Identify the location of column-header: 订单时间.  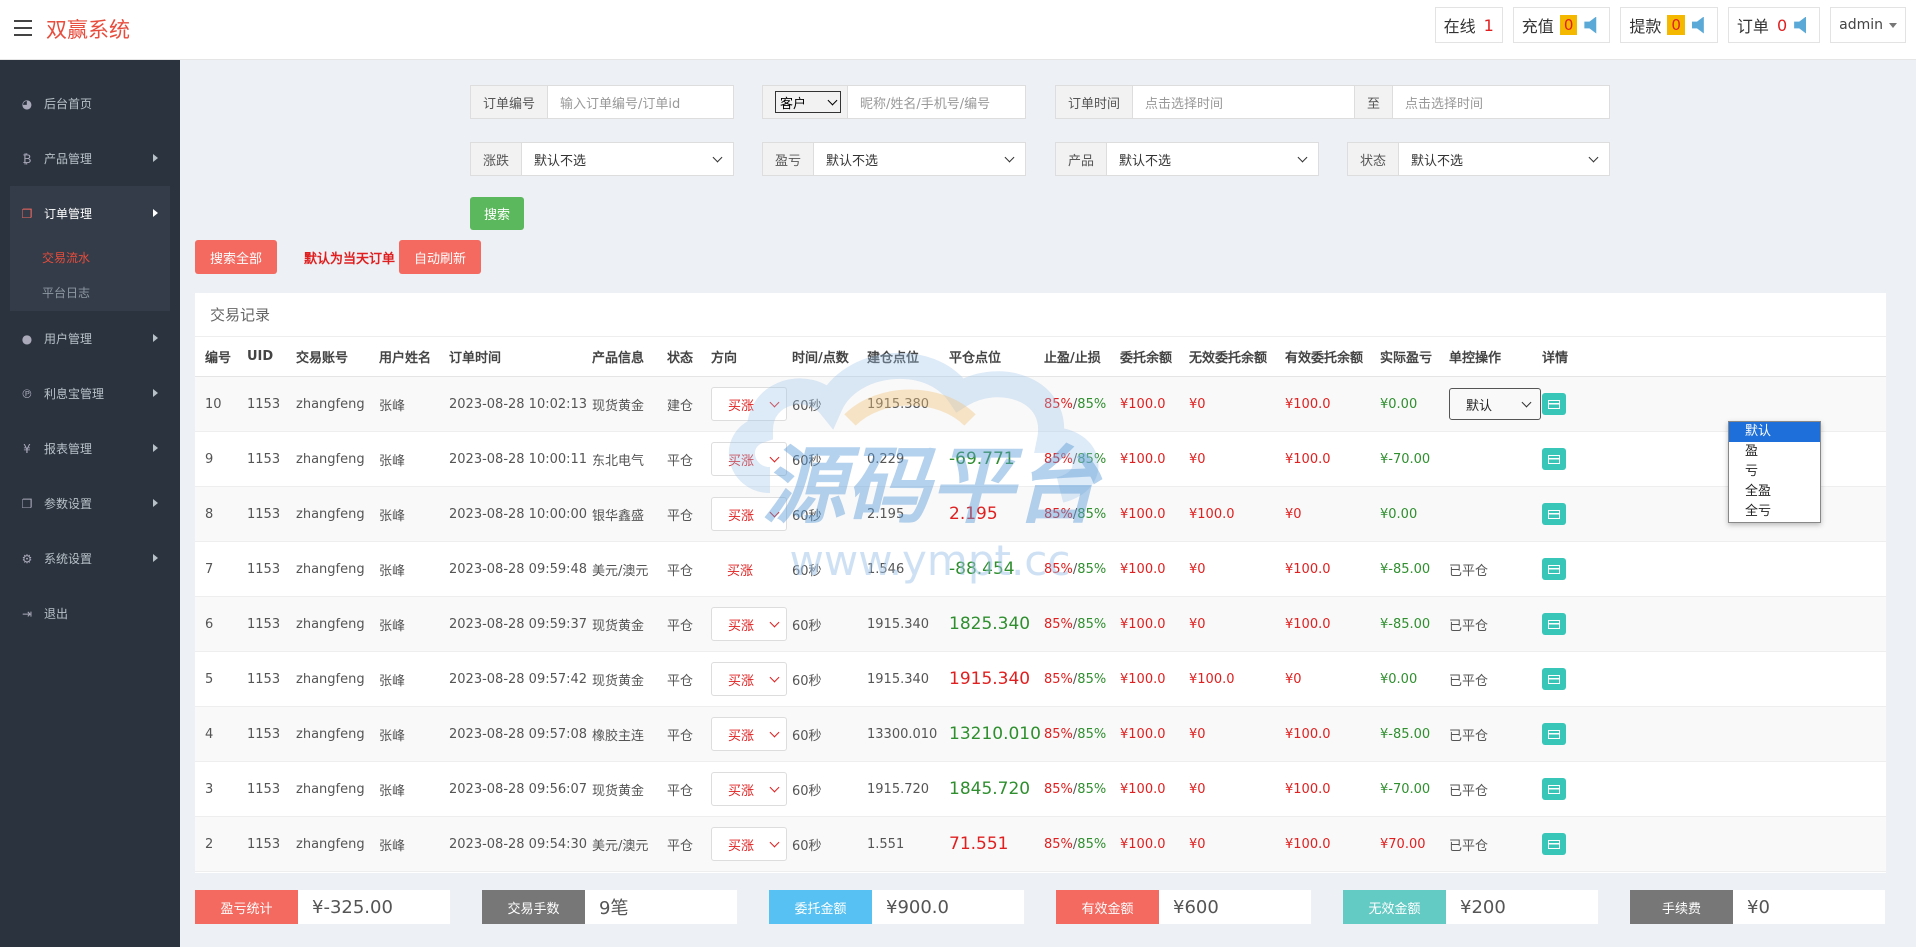
(475, 358).